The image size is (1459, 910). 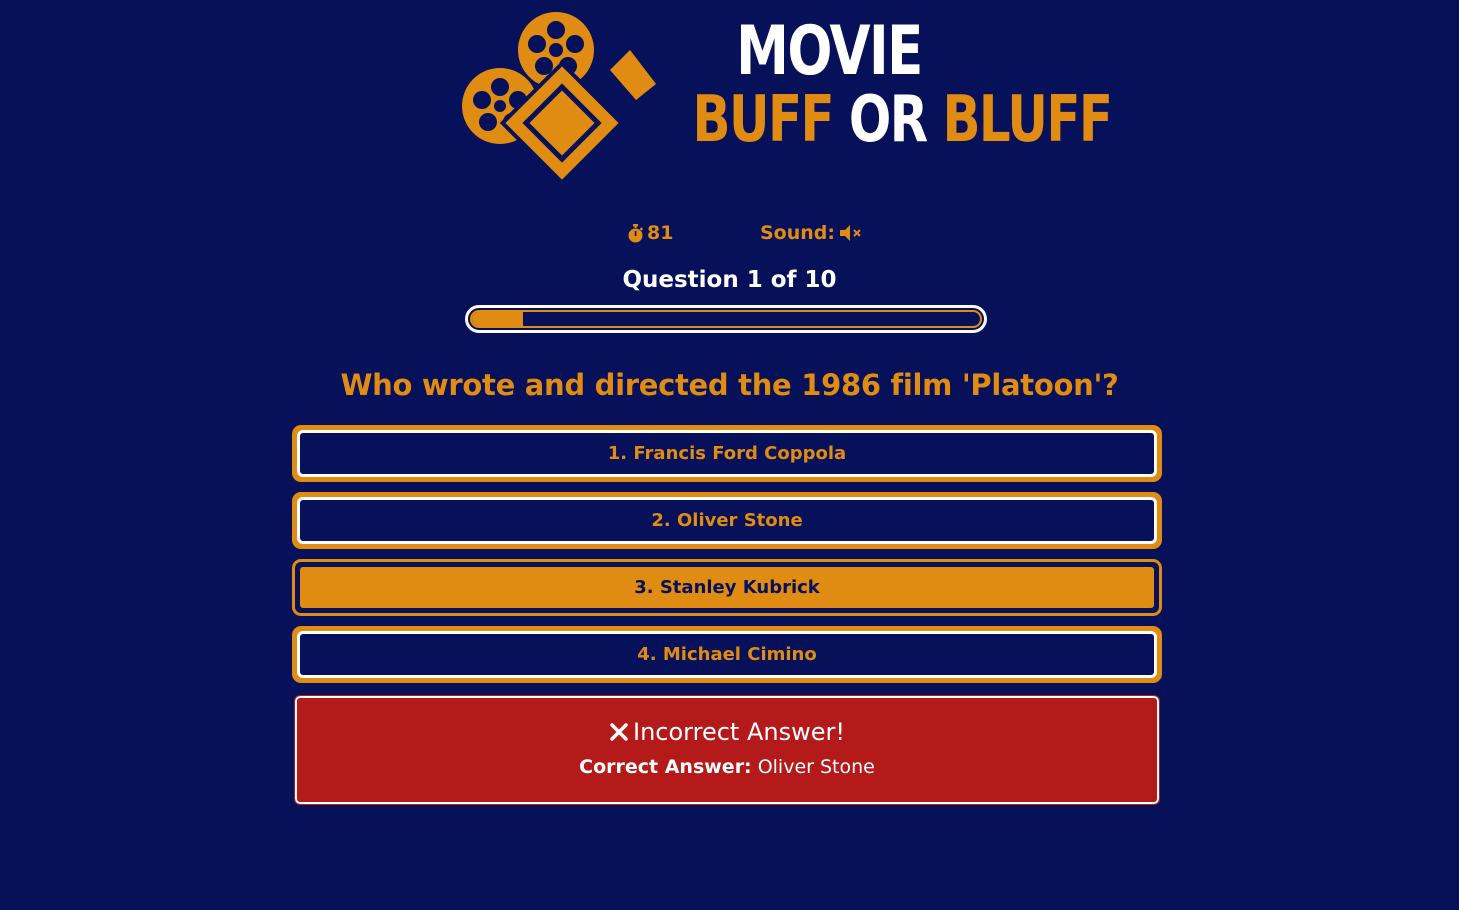 I want to click on app-title-line1: MOVIE, so click(x=829, y=51).